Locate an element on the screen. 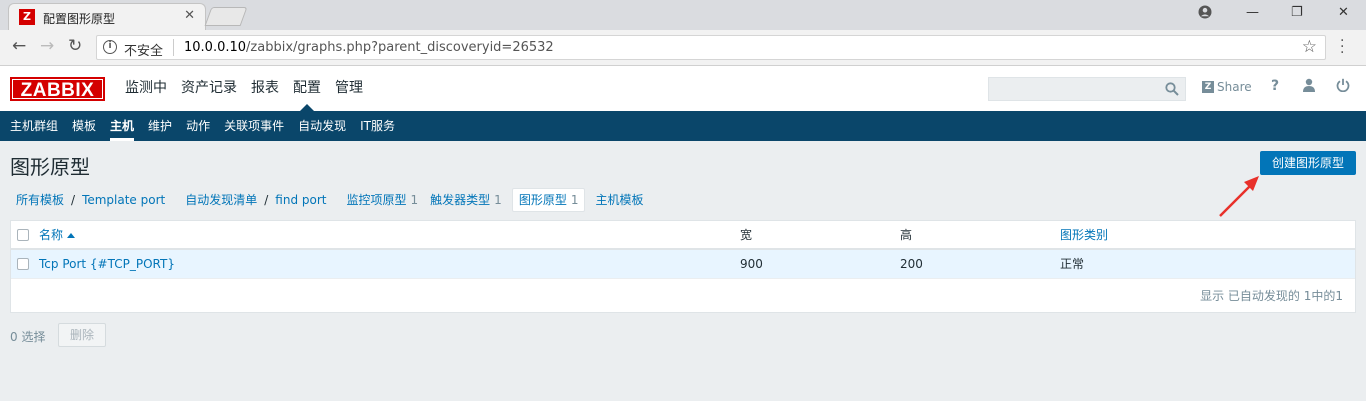  column-header-height: 高 is located at coordinates (906, 235).